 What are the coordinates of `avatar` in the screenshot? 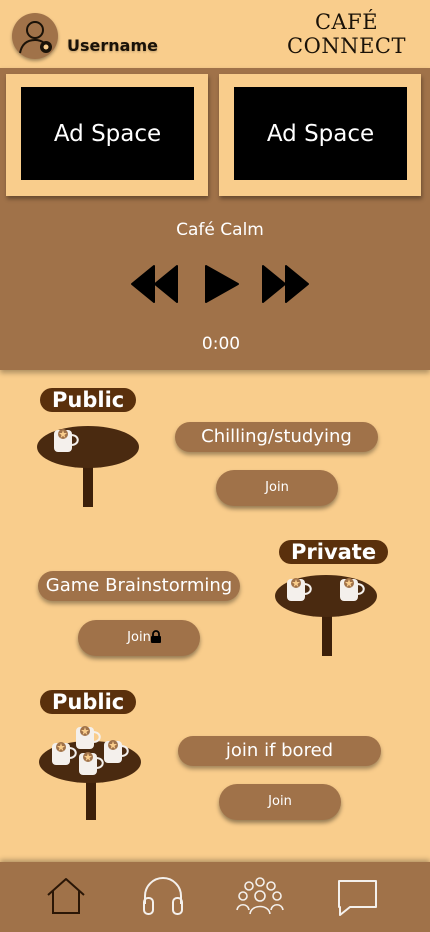 It's located at (35, 36).